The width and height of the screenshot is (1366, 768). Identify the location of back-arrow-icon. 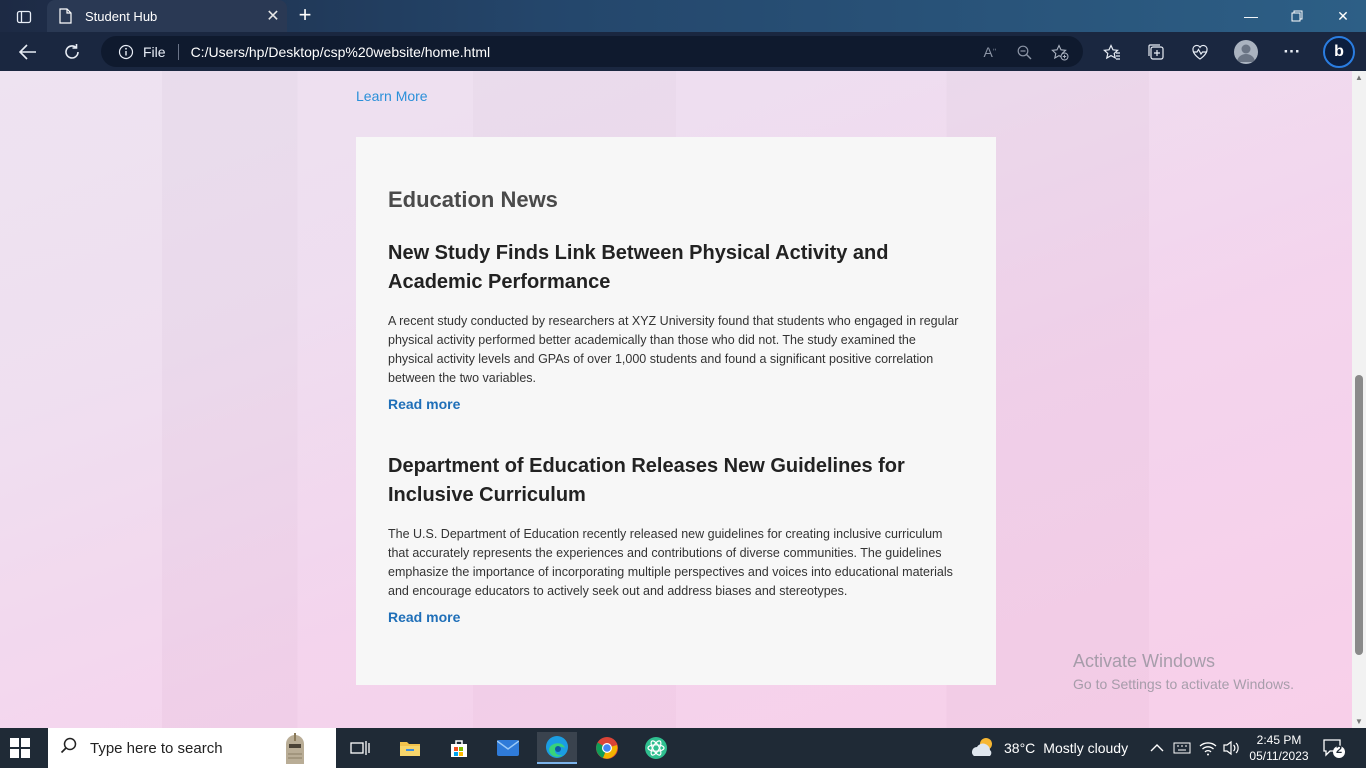
(28, 52).